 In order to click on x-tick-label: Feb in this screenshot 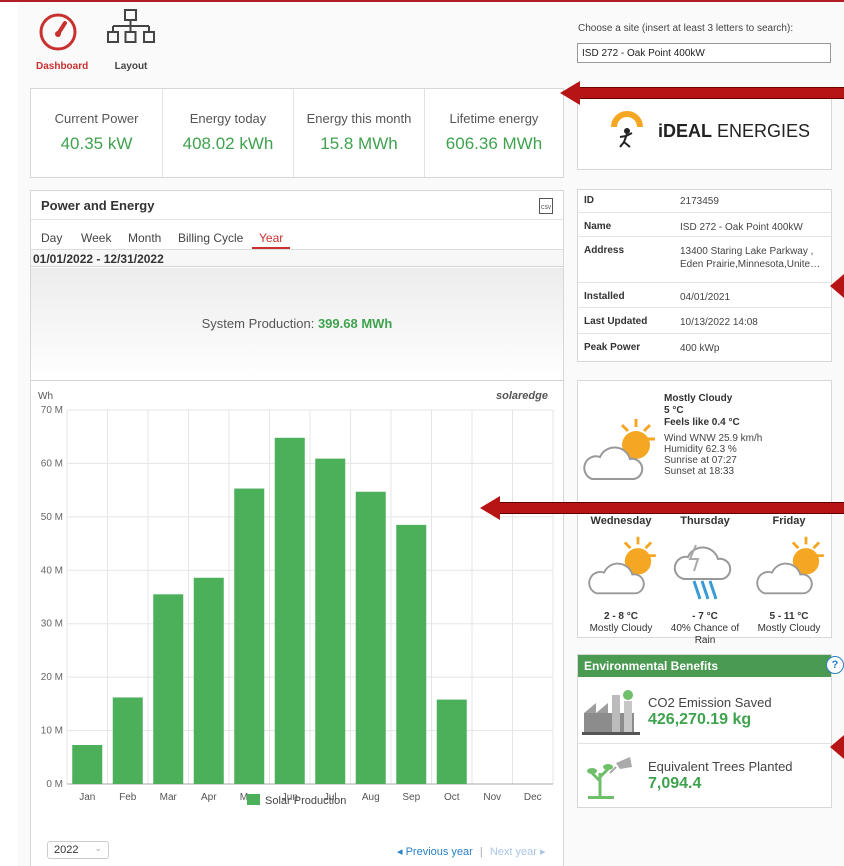, I will do `click(128, 797)`.